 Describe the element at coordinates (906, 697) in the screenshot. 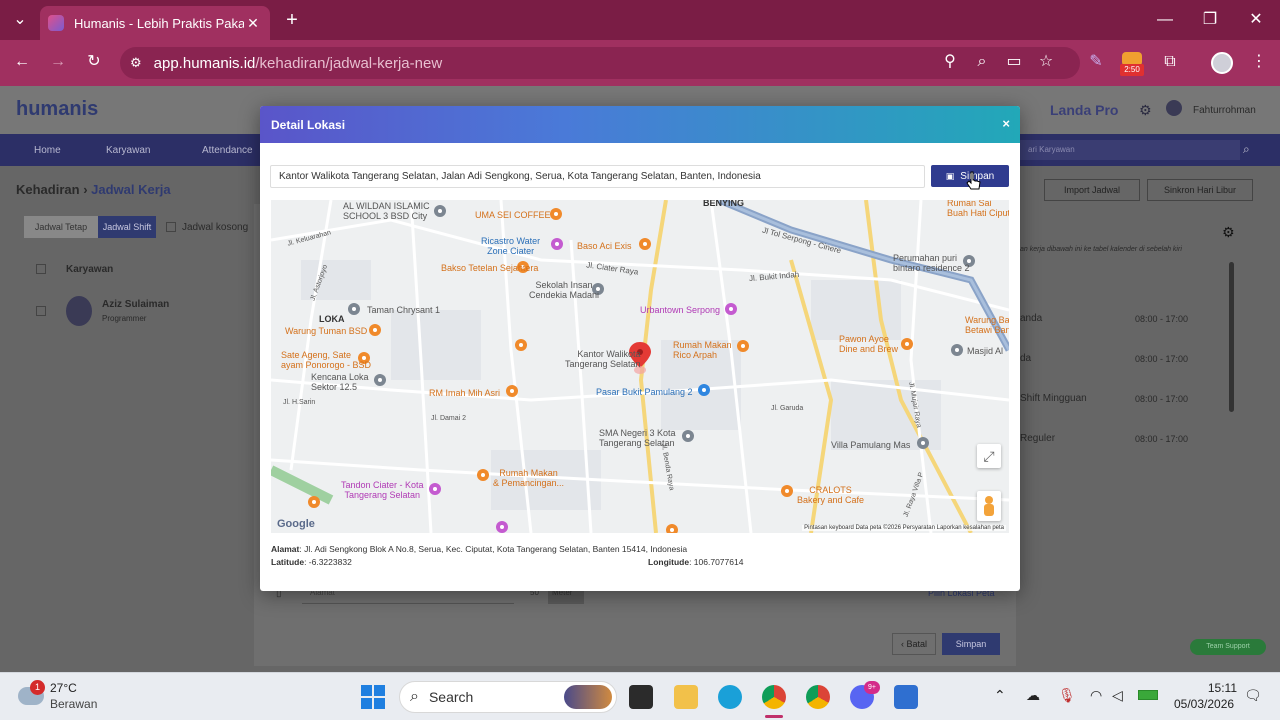

I see `notepad-icon` at that location.